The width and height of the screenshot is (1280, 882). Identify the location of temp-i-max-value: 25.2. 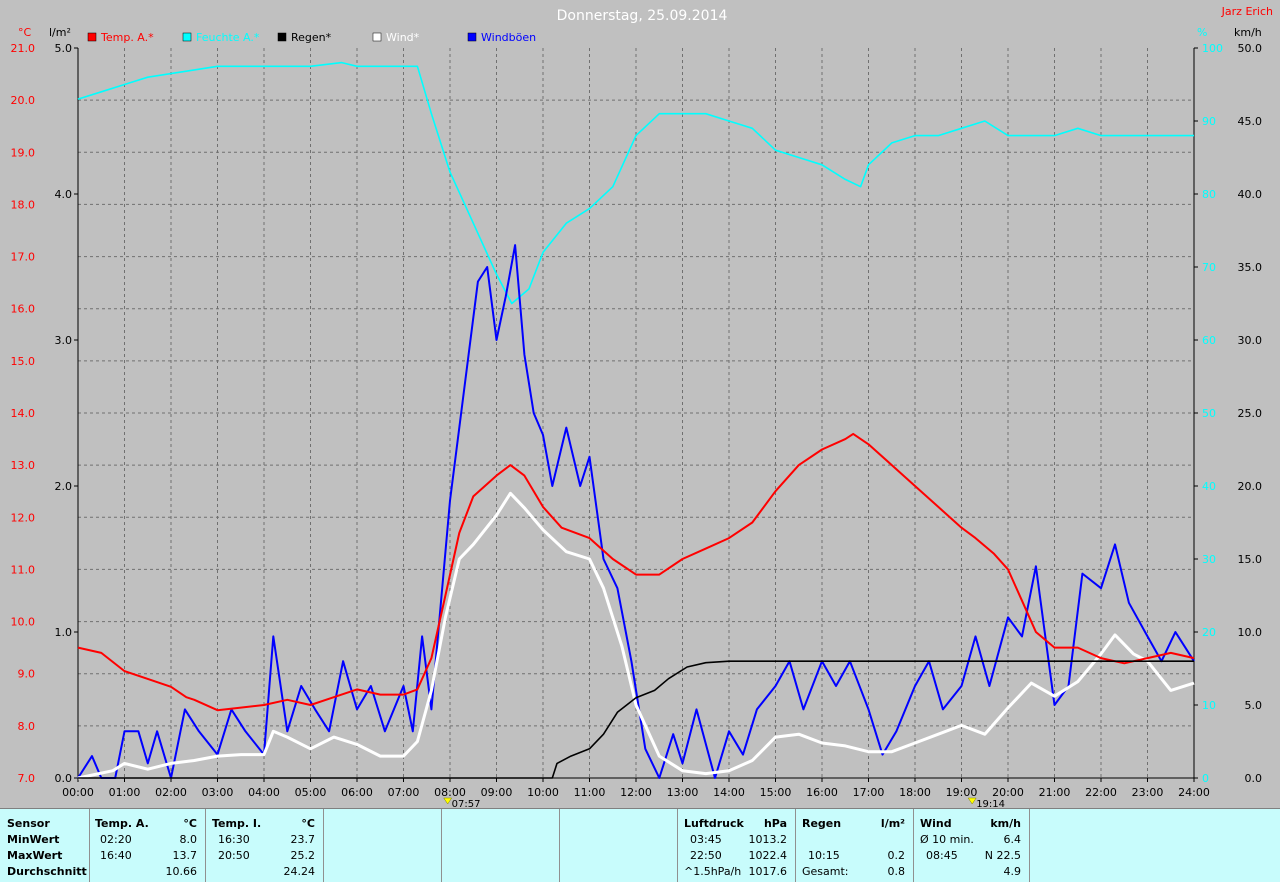
(303, 855).